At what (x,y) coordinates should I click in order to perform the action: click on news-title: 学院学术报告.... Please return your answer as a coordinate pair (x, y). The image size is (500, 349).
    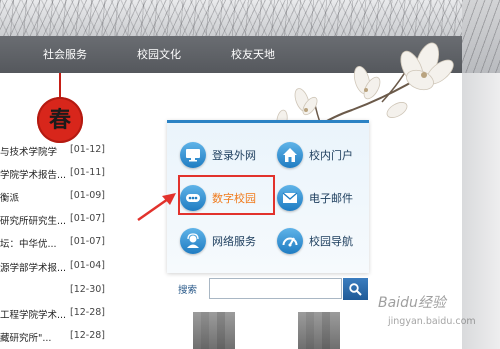
    Looking at the image, I should click on (35, 174).